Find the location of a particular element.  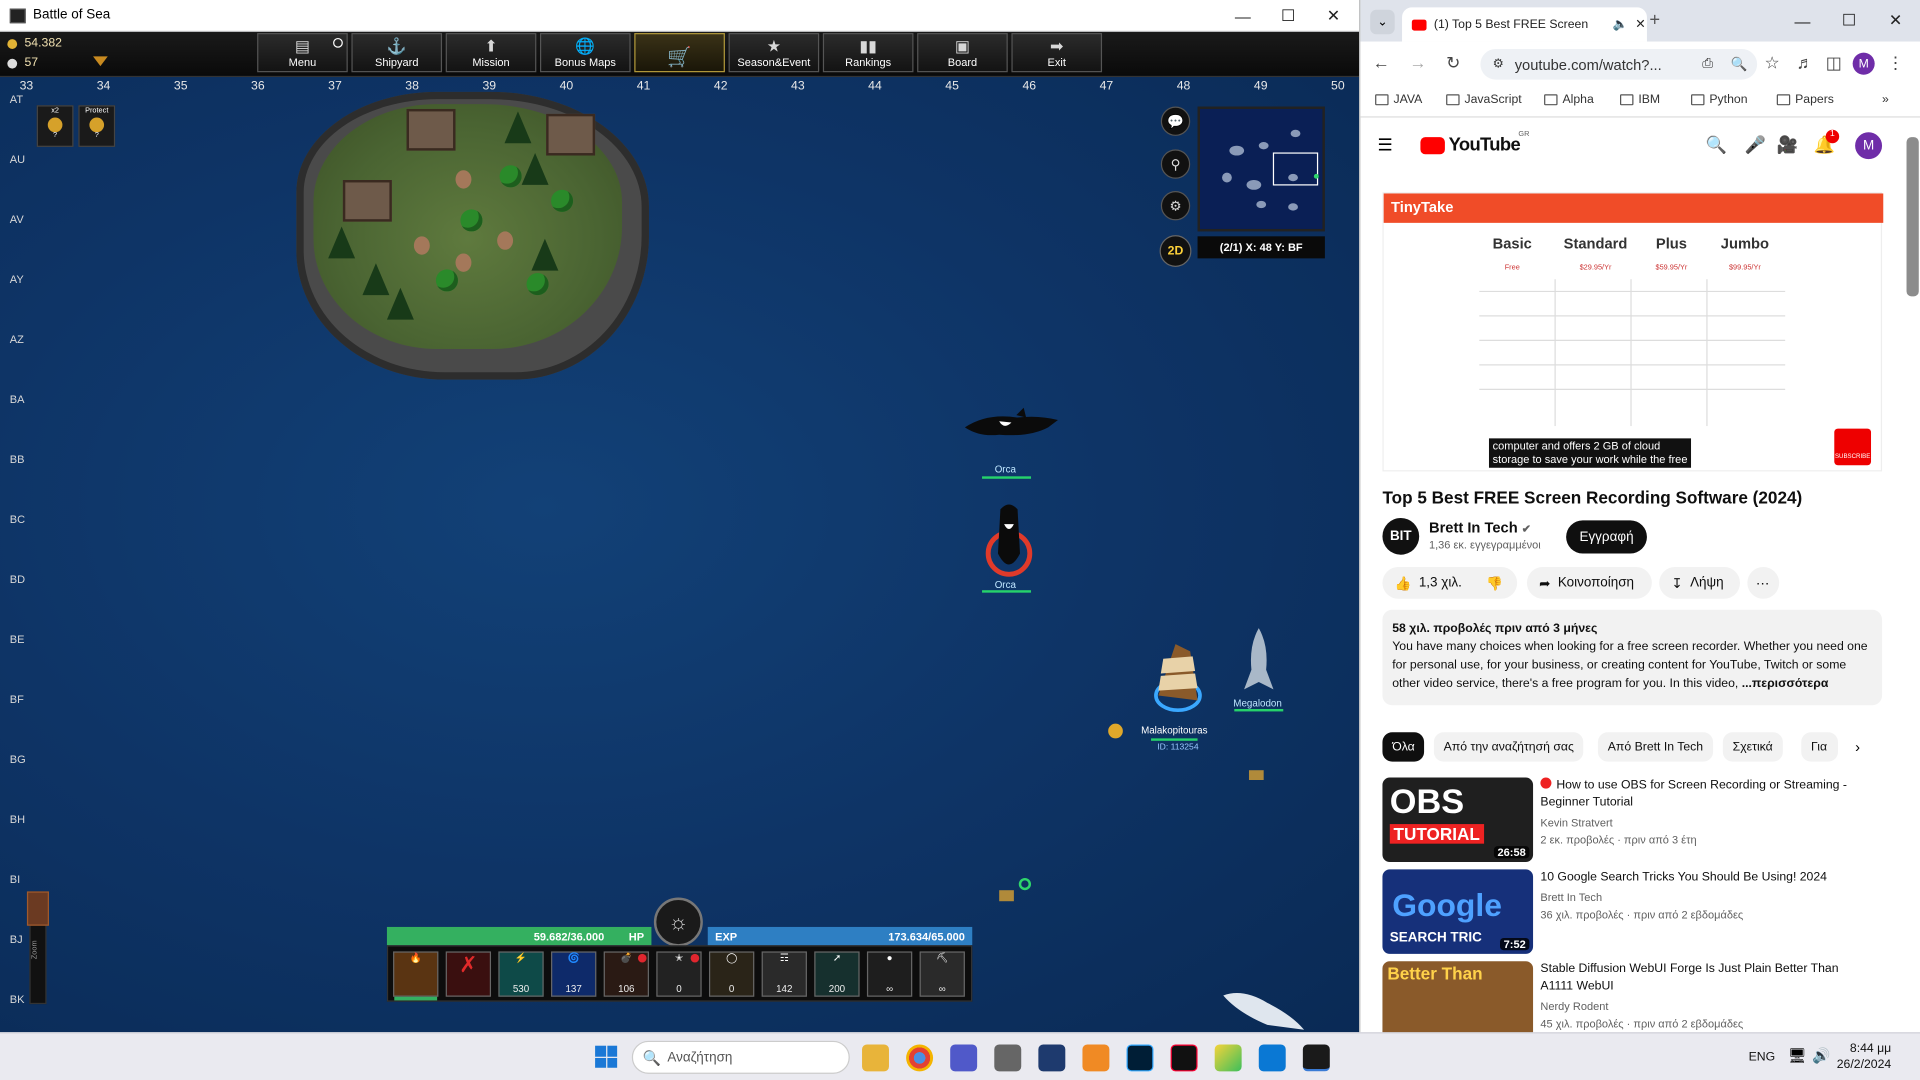

whale-creature is located at coordinates (1262, 1007).